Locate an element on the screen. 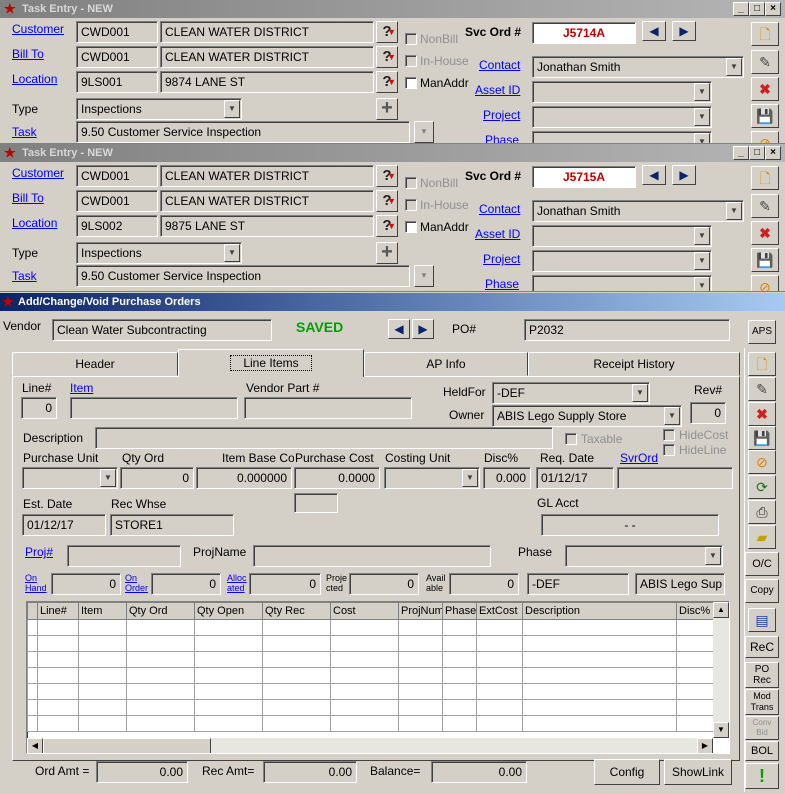 Image resolution: width=785 pixels, height=794 pixels. task-dropdown-icon: ▼ is located at coordinates (424, 276).